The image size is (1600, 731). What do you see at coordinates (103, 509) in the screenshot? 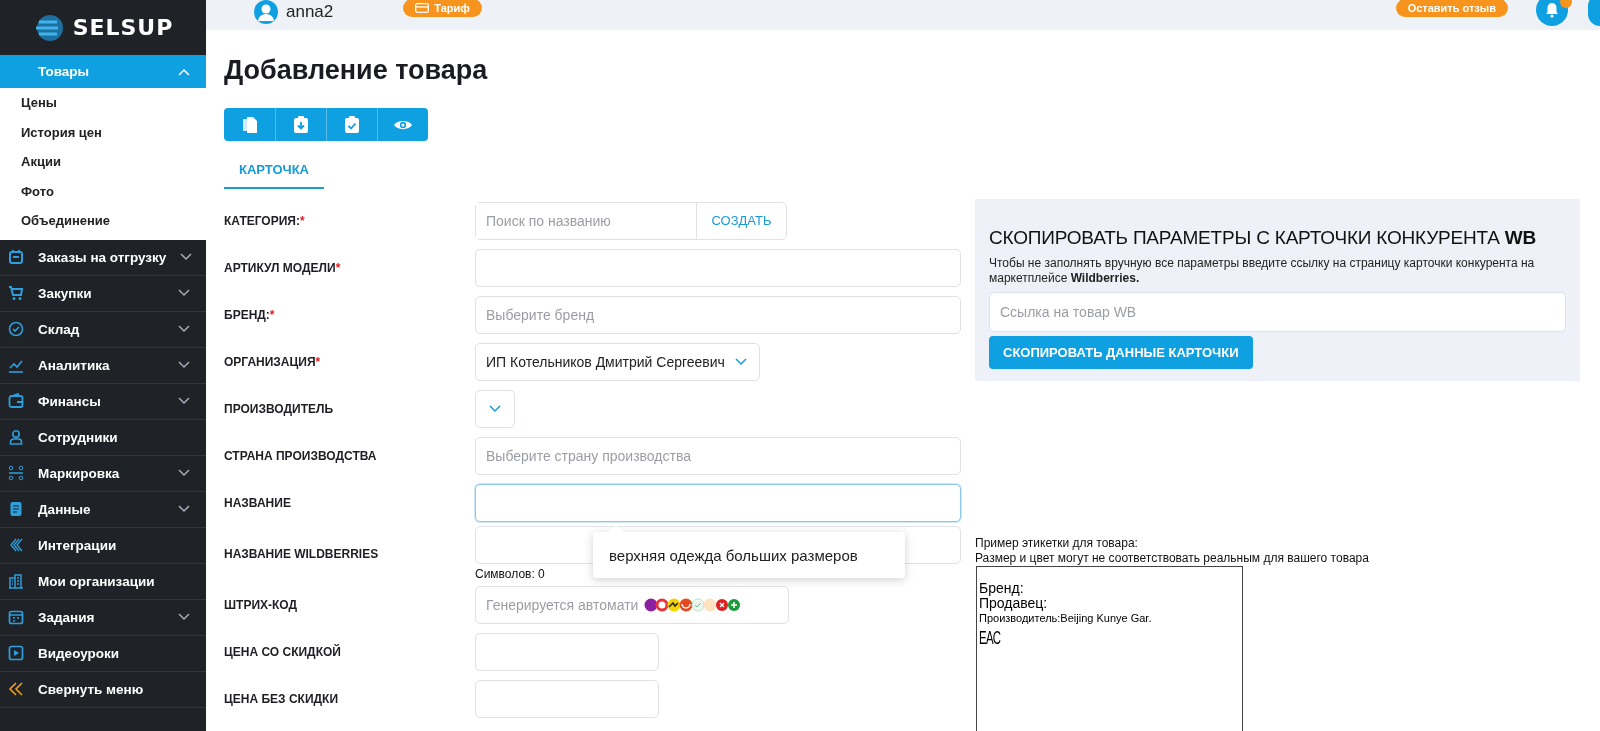
I see `menu-item: Данные` at bounding box center [103, 509].